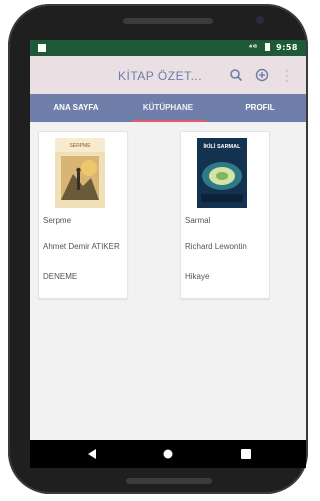 This screenshot has width=320, height=501. Describe the element at coordinates (80, 146) in the screenshot. I see `svg-text: SERPME` at that location.